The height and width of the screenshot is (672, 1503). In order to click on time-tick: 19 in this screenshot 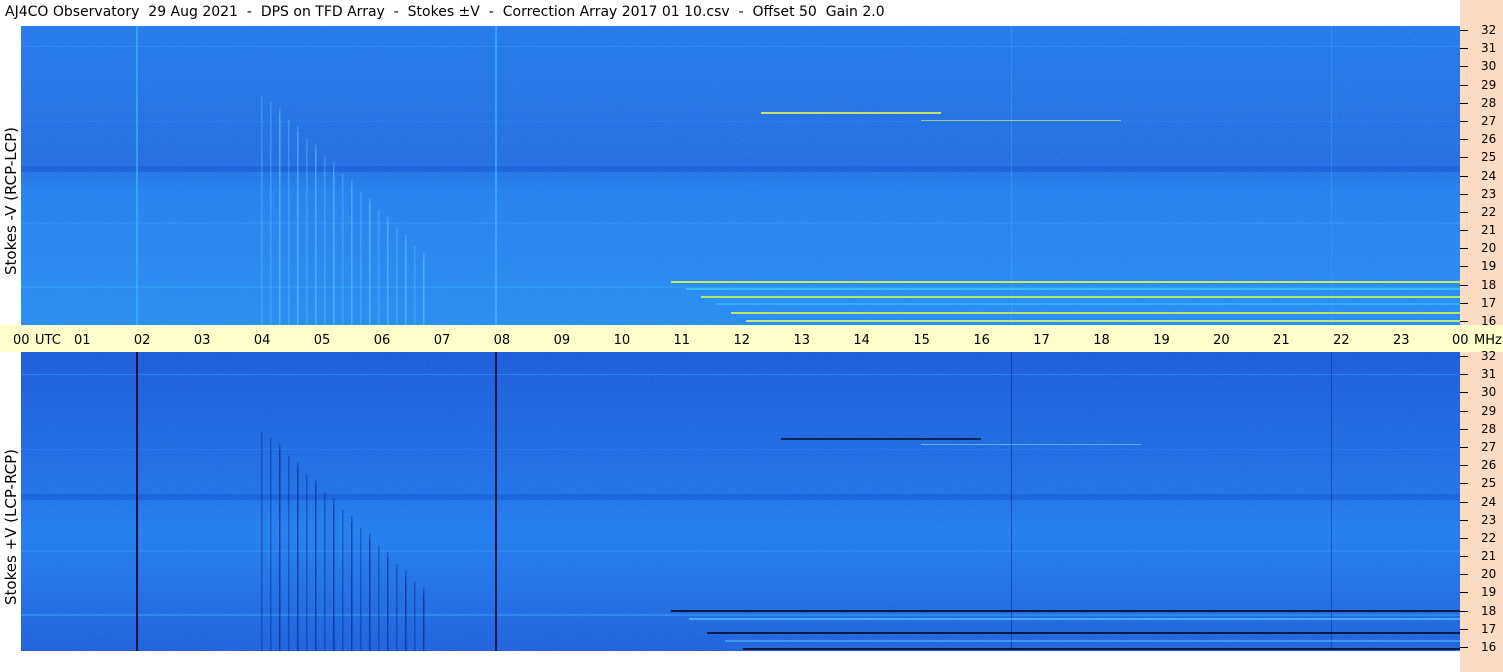, I will do `click(1161, 340)`.